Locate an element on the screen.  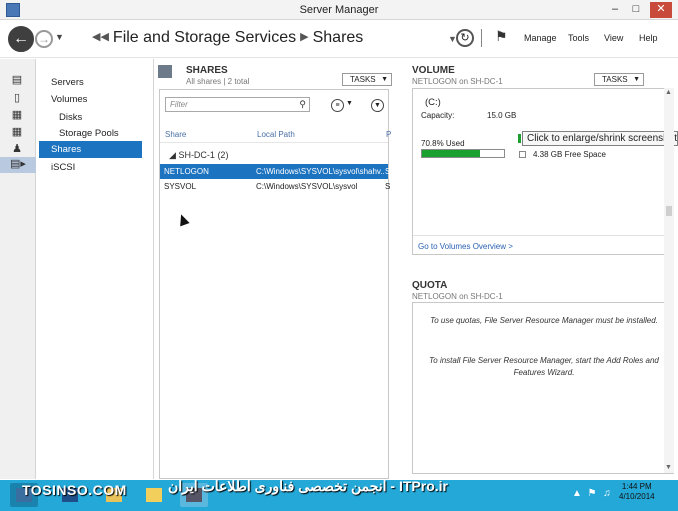
volume-subtitle: NETLOGON on SH-DC-1 is located at coordinates (457, 81).